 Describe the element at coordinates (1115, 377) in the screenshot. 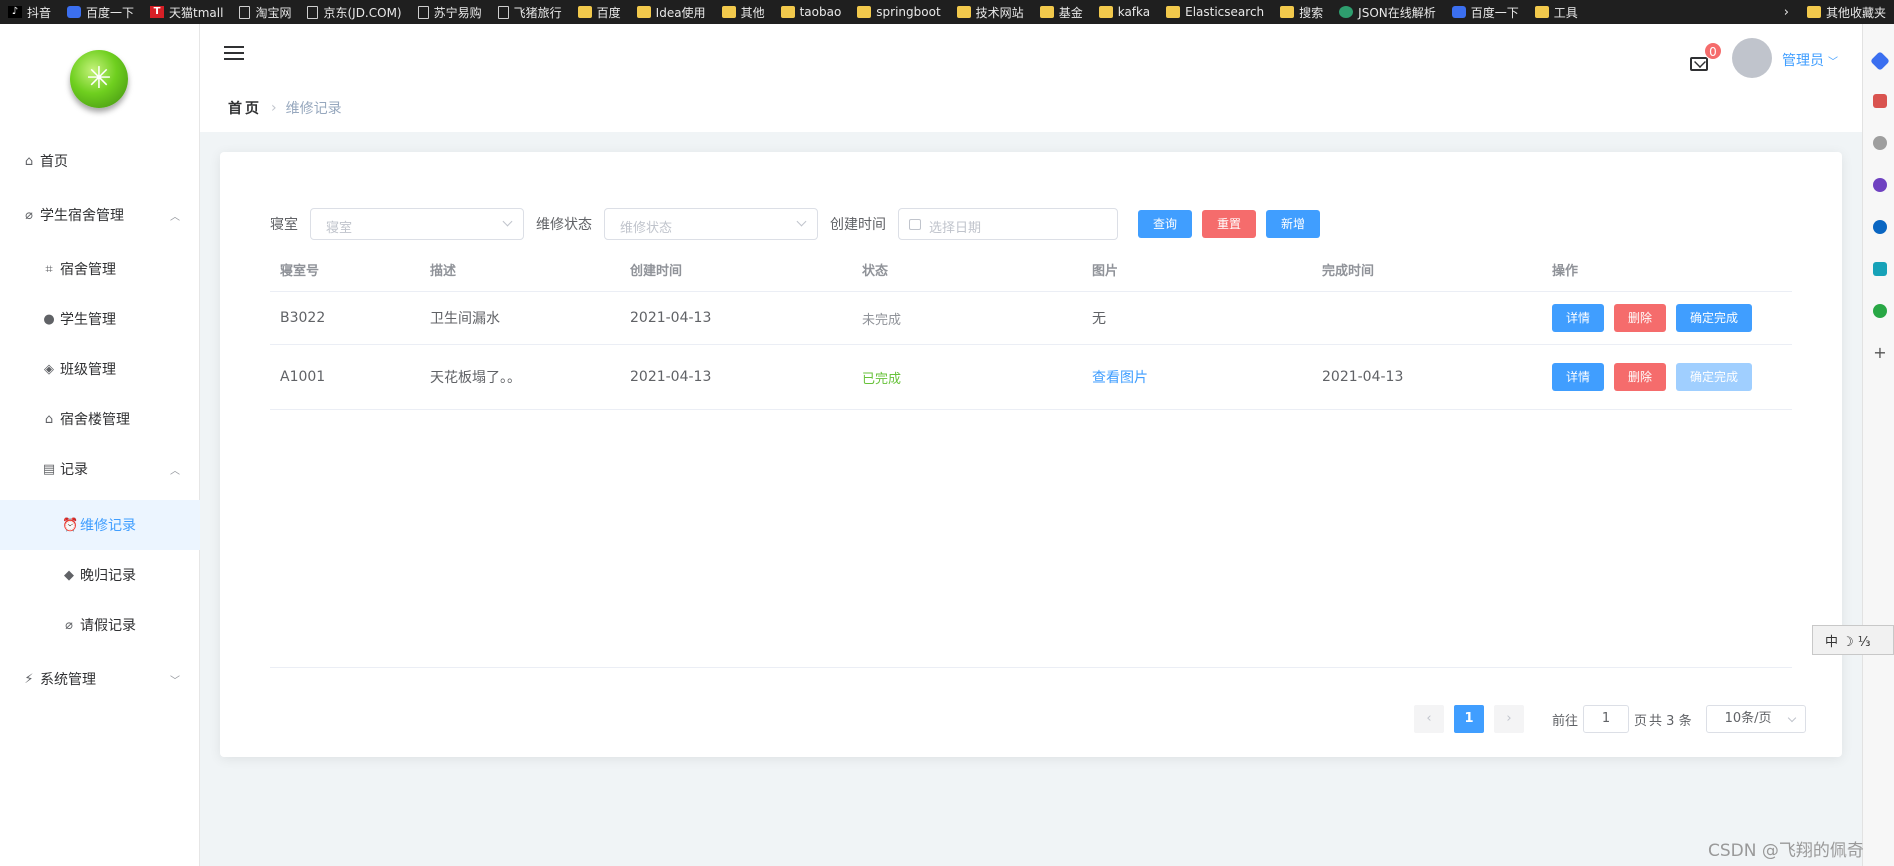

I see `view-image-link: 查看图片` at that location.